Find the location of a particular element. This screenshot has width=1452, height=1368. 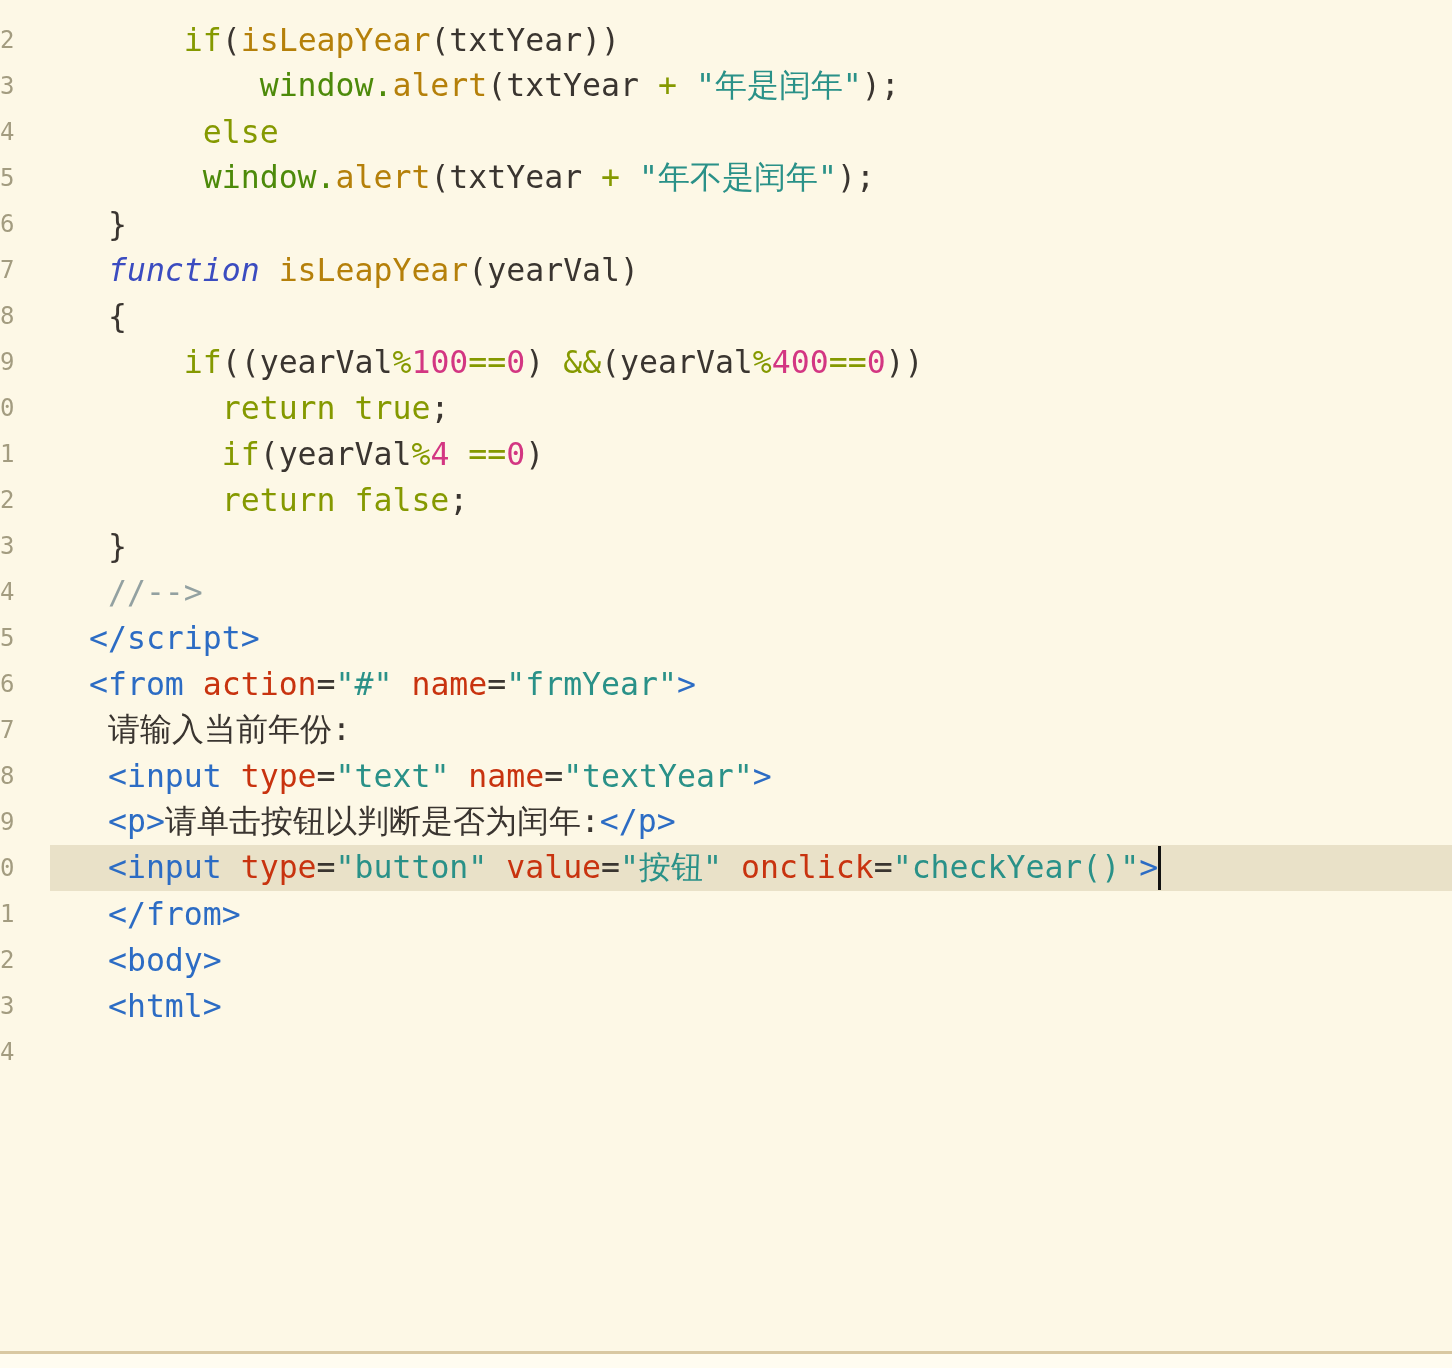

code-line: return true; is located at coordinates (335, 408).